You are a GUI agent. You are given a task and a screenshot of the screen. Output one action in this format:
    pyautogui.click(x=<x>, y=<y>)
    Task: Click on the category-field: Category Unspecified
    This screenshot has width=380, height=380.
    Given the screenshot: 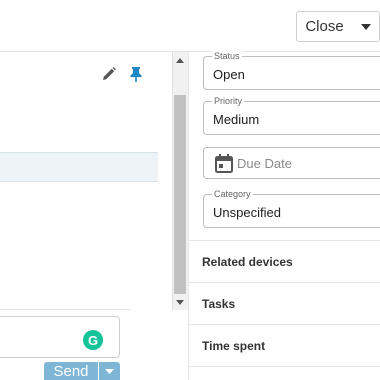 What is the action you would take?
    pyautogui.click(x=291, y=208)
    